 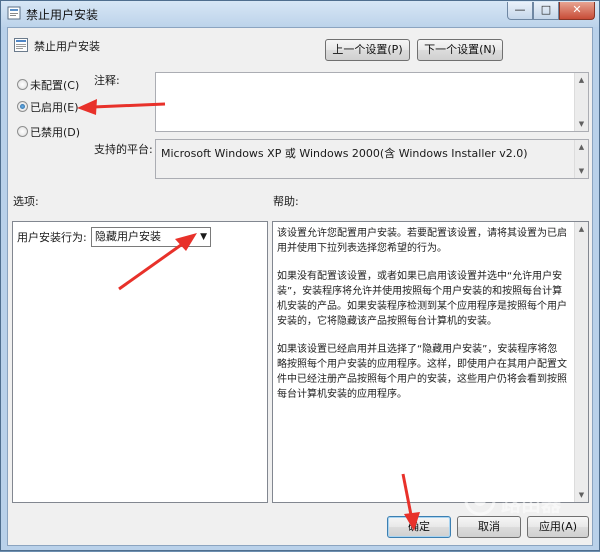 What do you see at coordinates (55, 132) in the screenshot?
I see `radio-disabled-label: 已禁用(D)` at bounding box center [55, 132].